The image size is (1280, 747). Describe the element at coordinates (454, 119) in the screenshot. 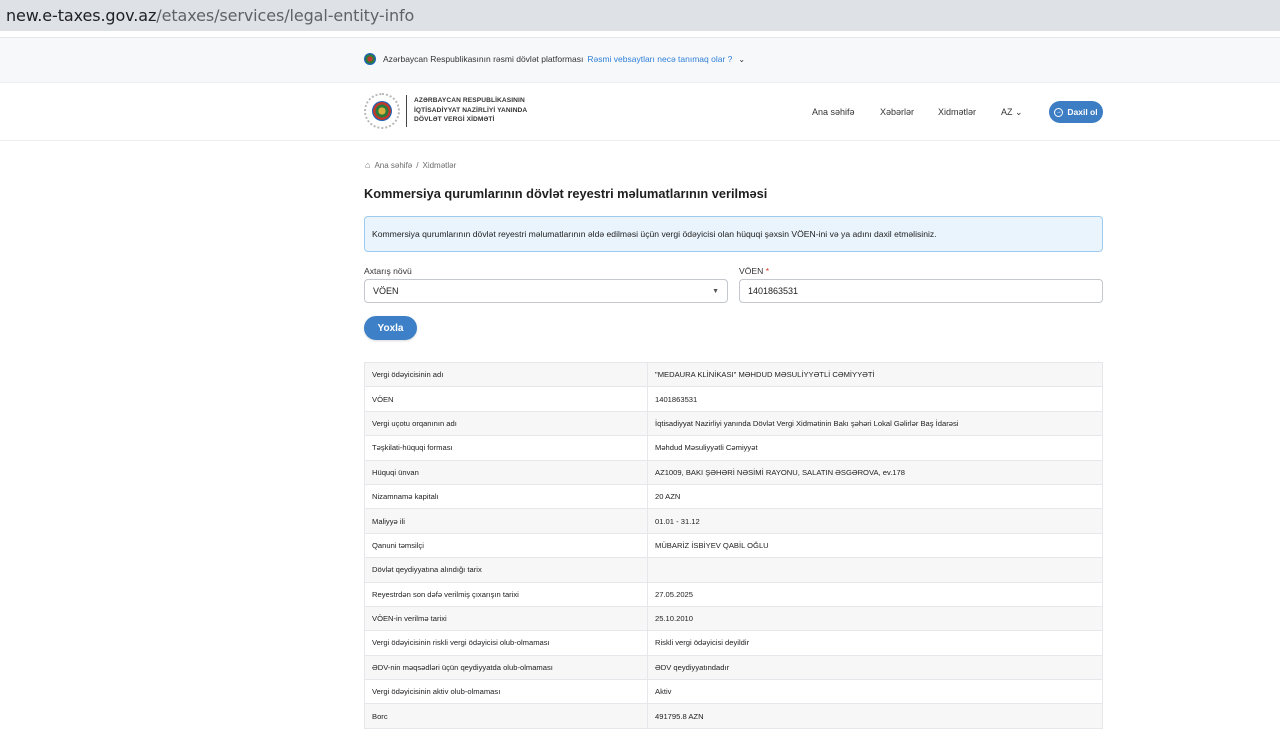

I see `org-line-3: DÖVLƏT VERGİ XİDMƏTİ` at that location.